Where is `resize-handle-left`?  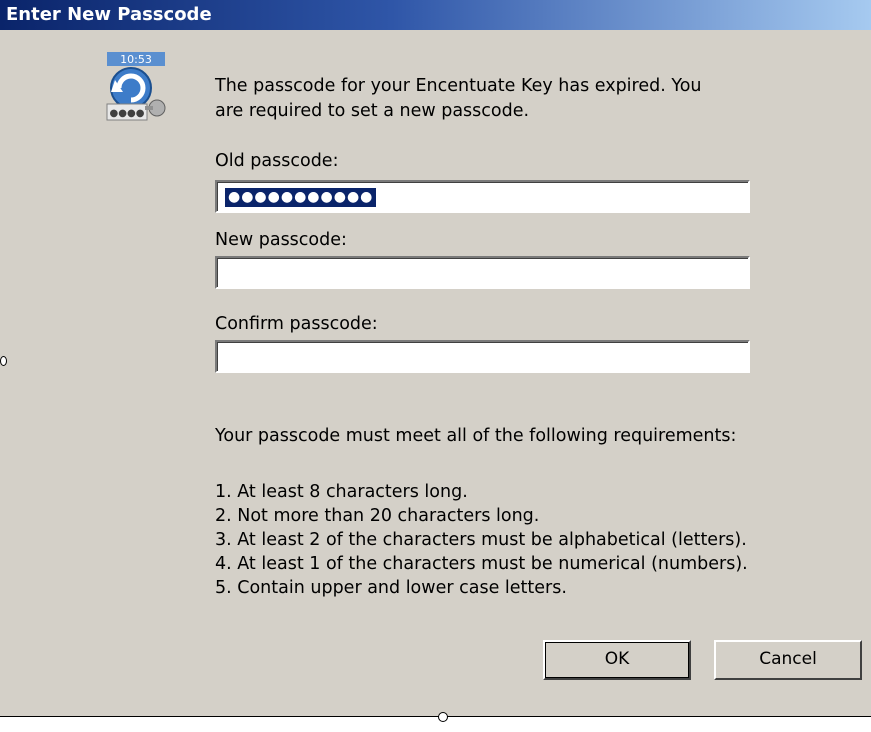 resize-handle-left is located at coordinates (3, 361).